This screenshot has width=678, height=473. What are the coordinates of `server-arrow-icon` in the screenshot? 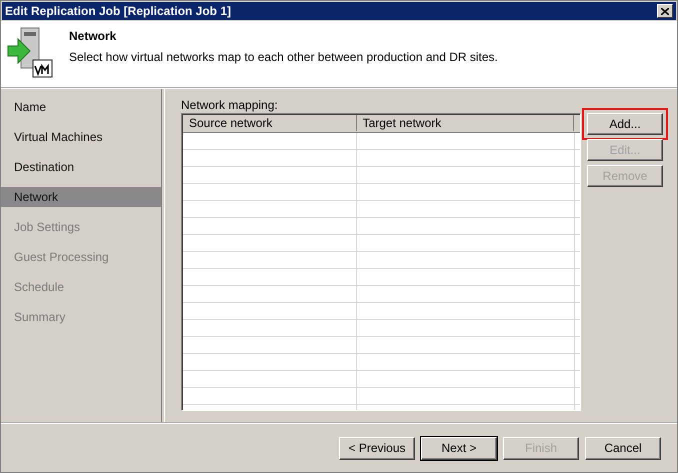 It's located at (30, 52).